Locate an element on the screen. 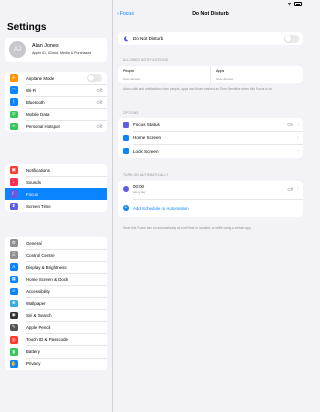 Image resolution: width=320 pixels, height=412 pixels. add-schedule-row: + Add Schedule or Automation is located at coordinates (210, 208).